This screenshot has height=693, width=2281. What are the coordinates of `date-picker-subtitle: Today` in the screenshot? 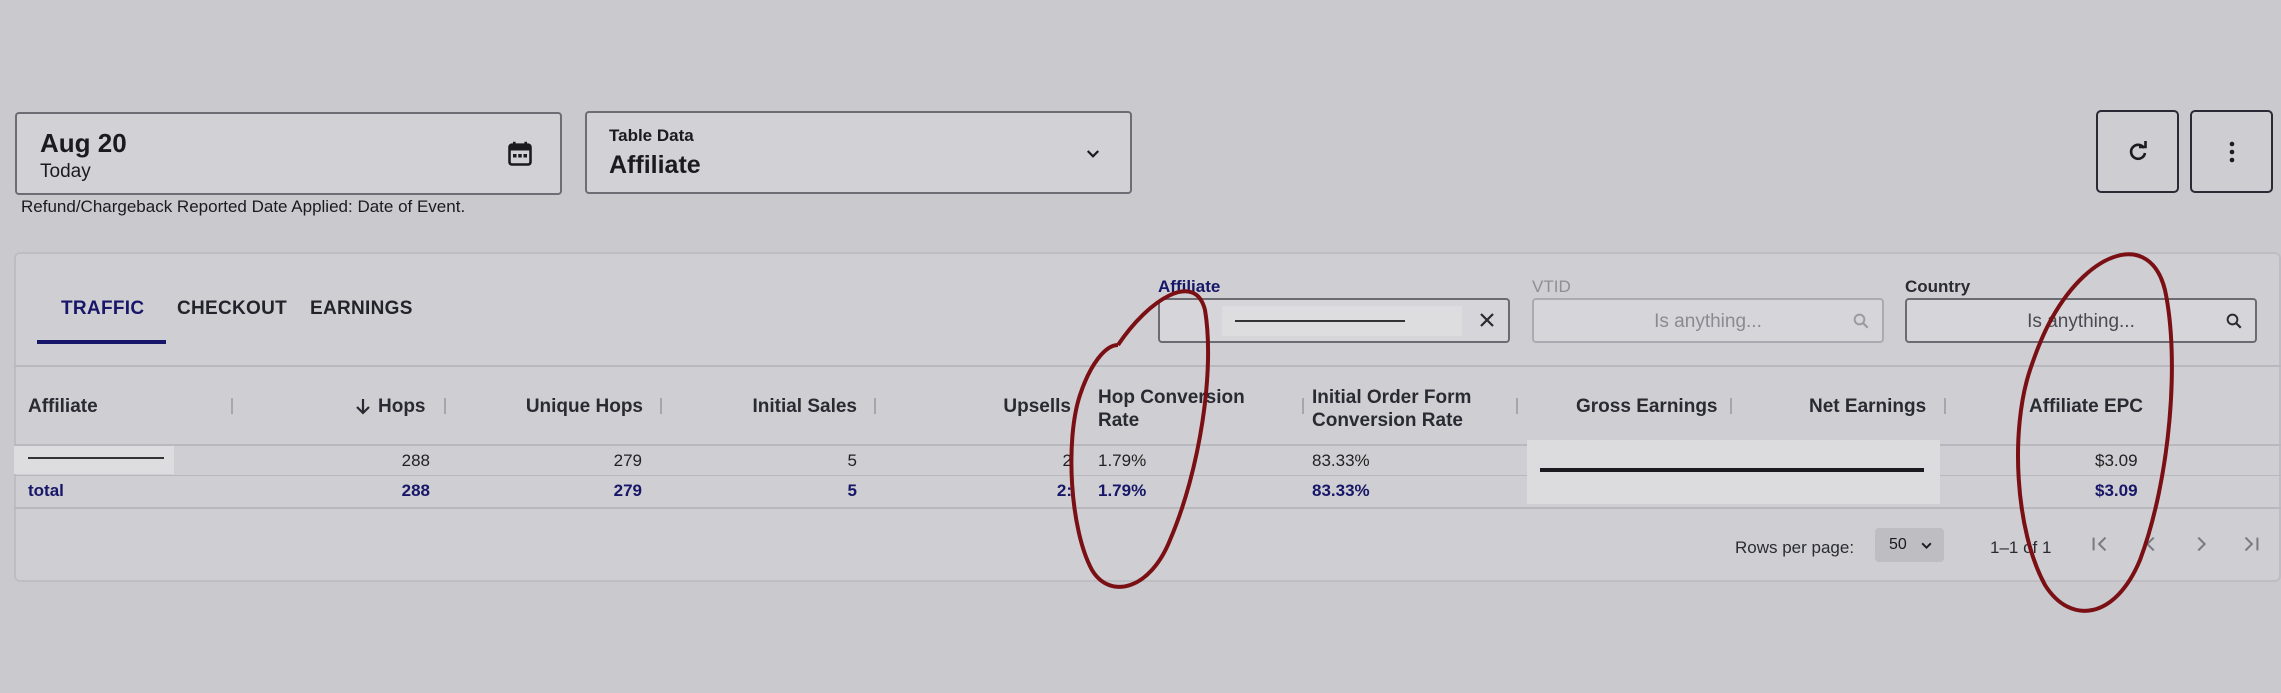 It's located at (65, 171).